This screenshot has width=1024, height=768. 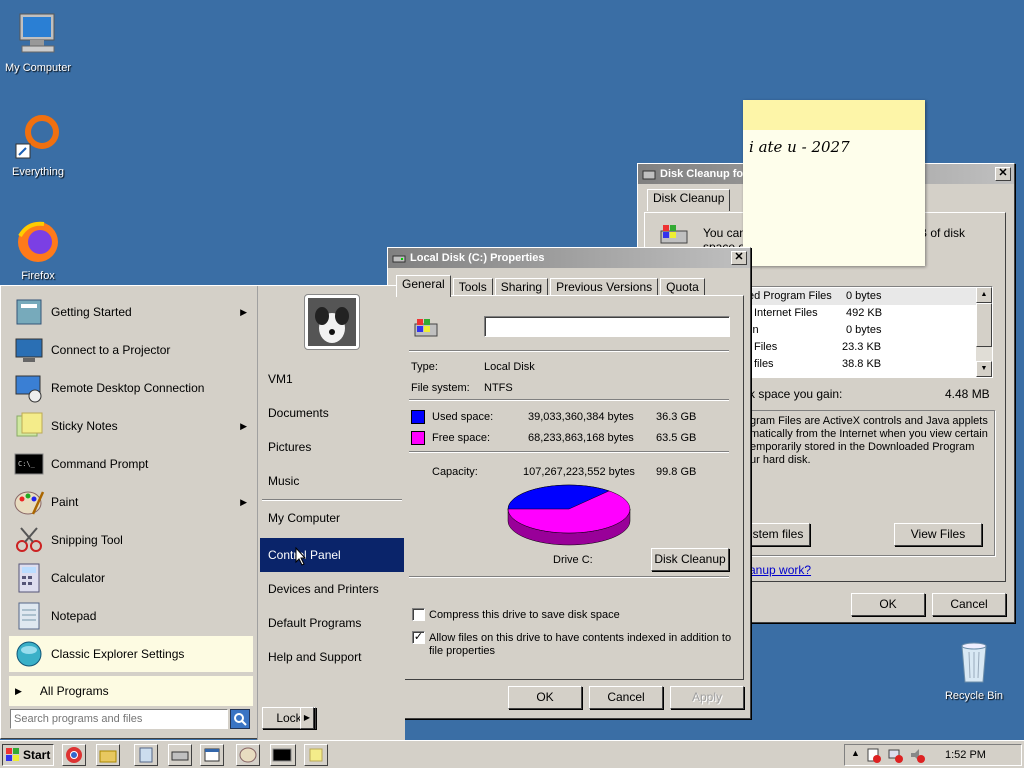 What do you see at coordinates (29, 616) in the screenshot?
I see `notepad-icon` at bounding box center [29, 616].